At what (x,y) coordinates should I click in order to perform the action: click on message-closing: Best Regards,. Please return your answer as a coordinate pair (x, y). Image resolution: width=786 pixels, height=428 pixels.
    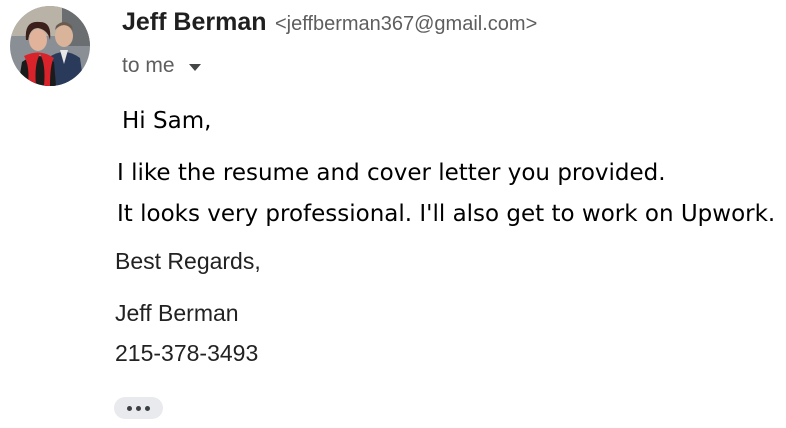
    Looking at the image, I should click on (188, 261).